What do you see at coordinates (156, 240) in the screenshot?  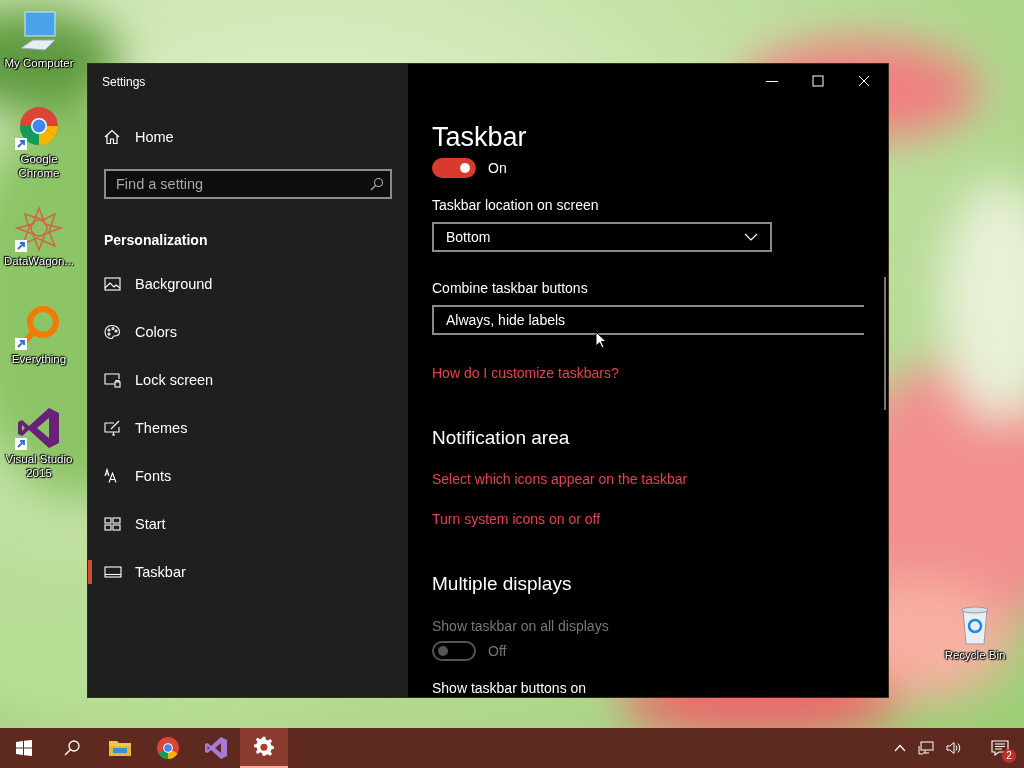 I see `section-heading: Personalization` at bounding box center [156, 240].